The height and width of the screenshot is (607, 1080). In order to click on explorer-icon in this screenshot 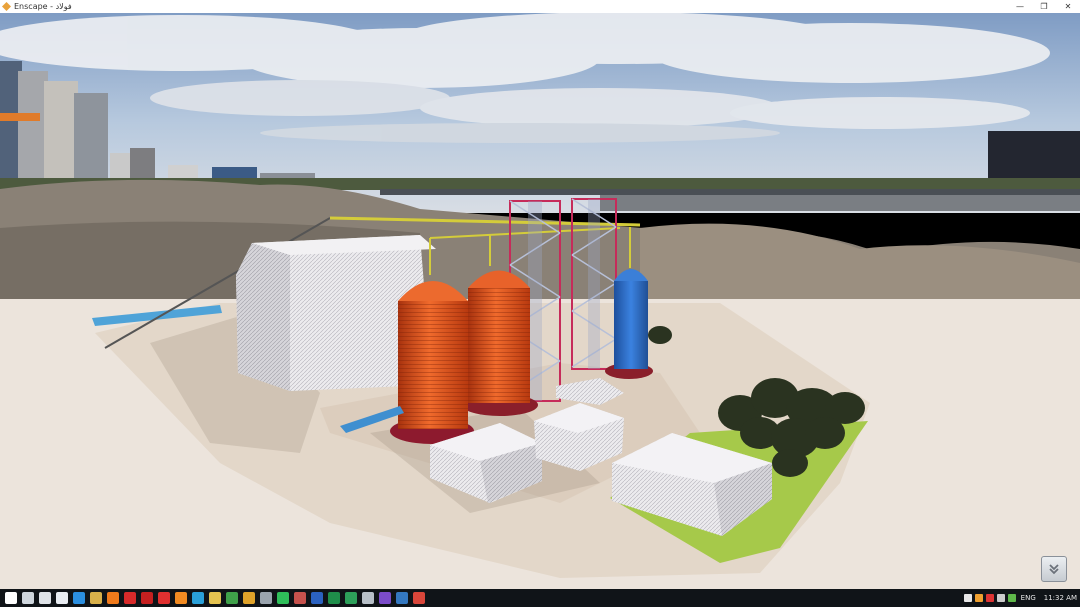, I will do `click(96, 598)`.